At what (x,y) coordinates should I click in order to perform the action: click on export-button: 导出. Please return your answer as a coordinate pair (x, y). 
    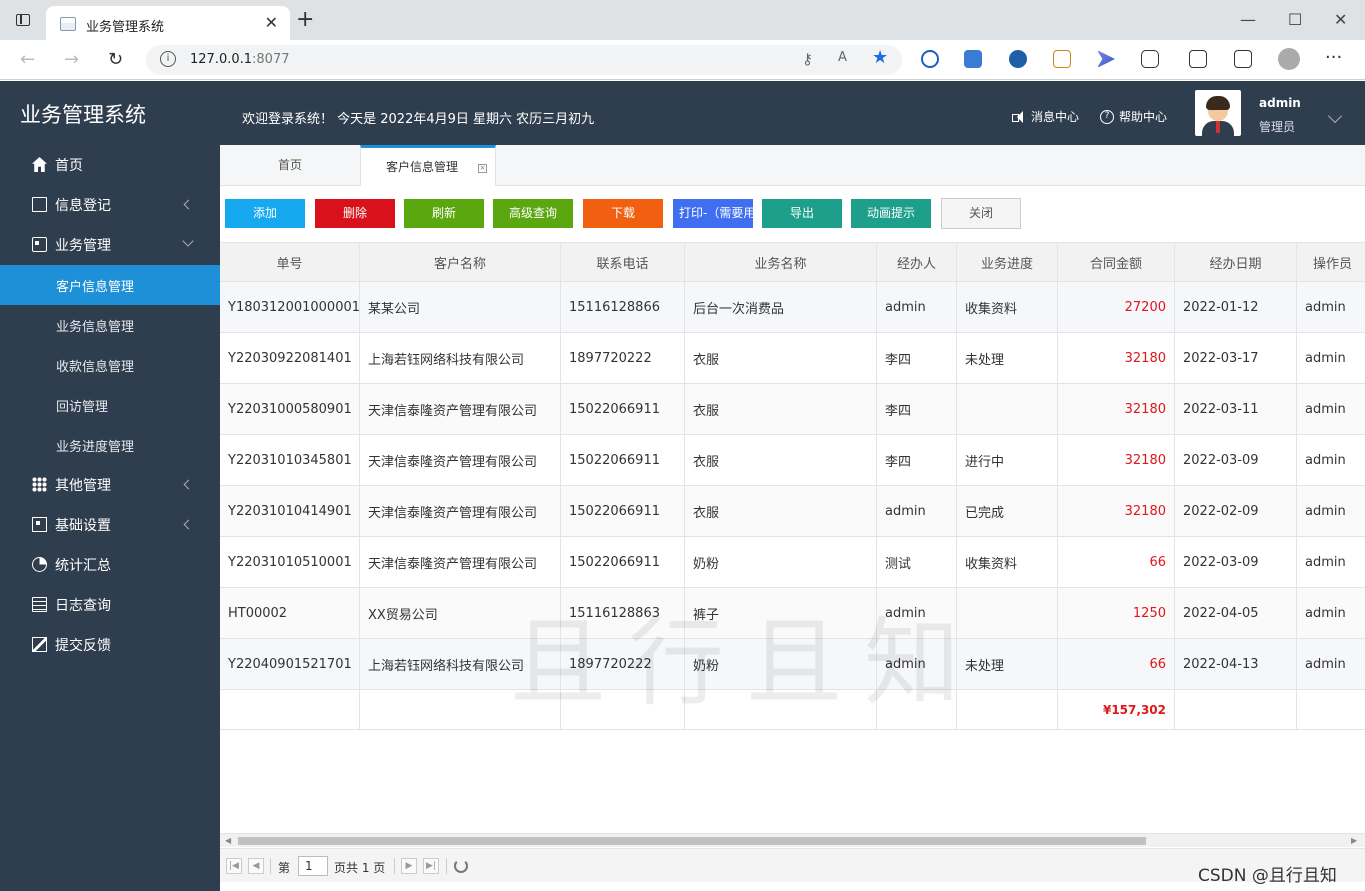
    Looking at the image, I should click on (802, 213).